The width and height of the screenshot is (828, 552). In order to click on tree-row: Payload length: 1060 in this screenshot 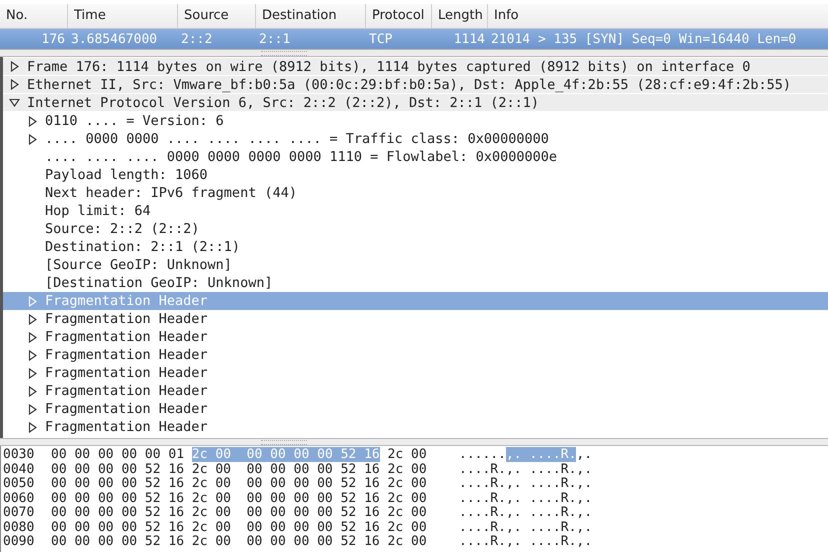, I will do `click(415, 175)`.